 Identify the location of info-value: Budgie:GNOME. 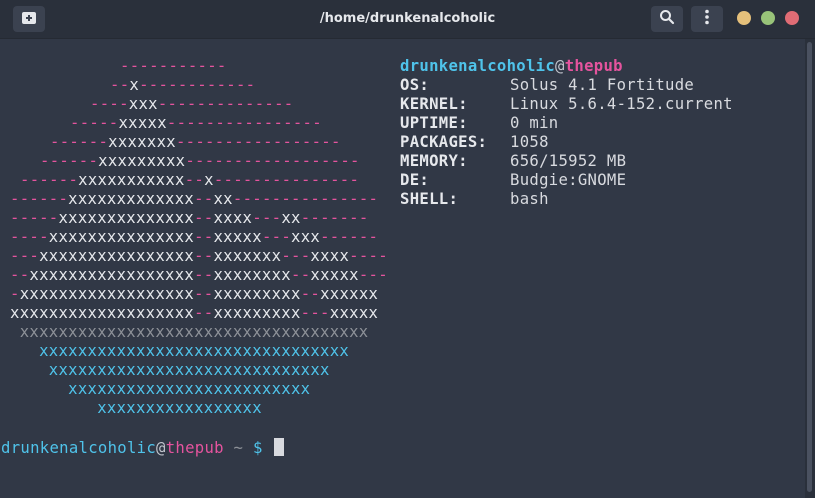
(568, 180).